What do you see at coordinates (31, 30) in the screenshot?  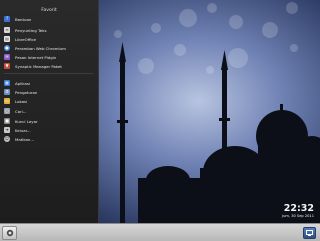 I see `menu-item-label: Penyunting Teks` at bounding box center [31, 30].